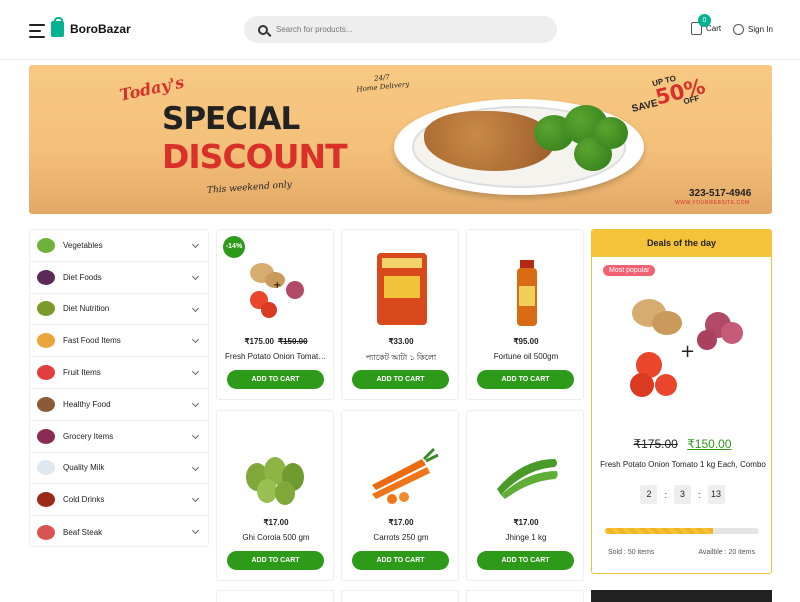 The height and width of the screenshot is (602, 800). Describe the element at coordinates (87, 404) in the screenshot. I see `category-label: Healthy Food` at that location.